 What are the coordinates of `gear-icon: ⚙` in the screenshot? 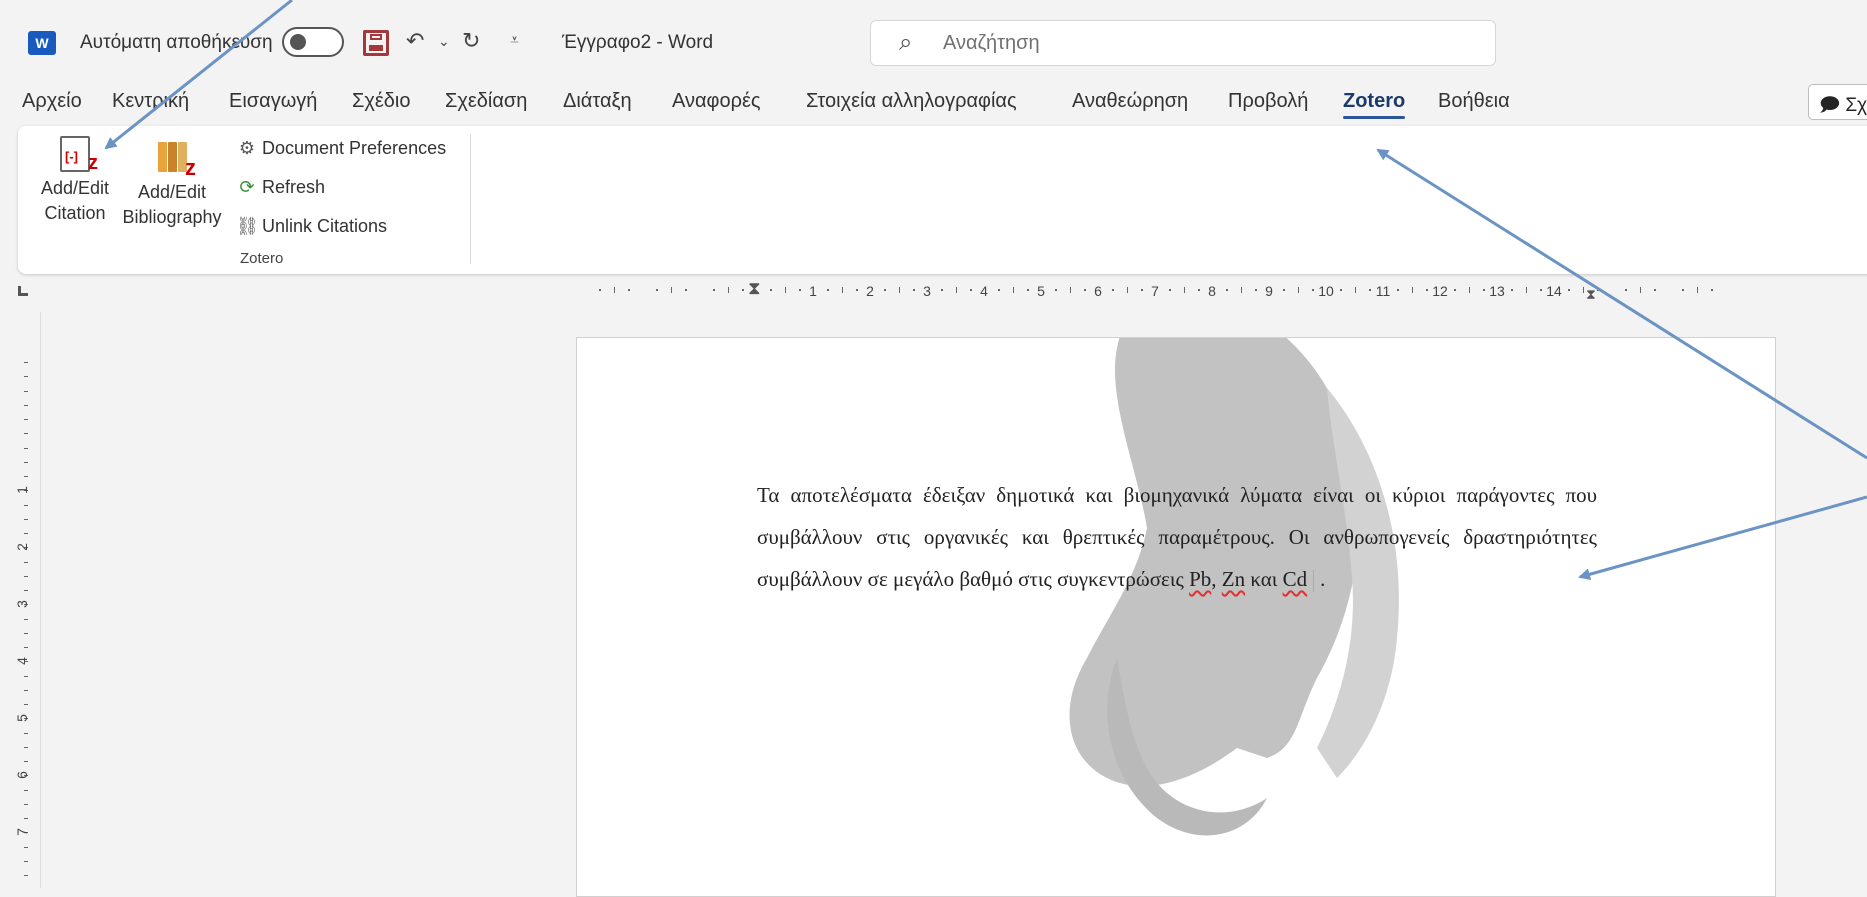 It's located at (247, 148).